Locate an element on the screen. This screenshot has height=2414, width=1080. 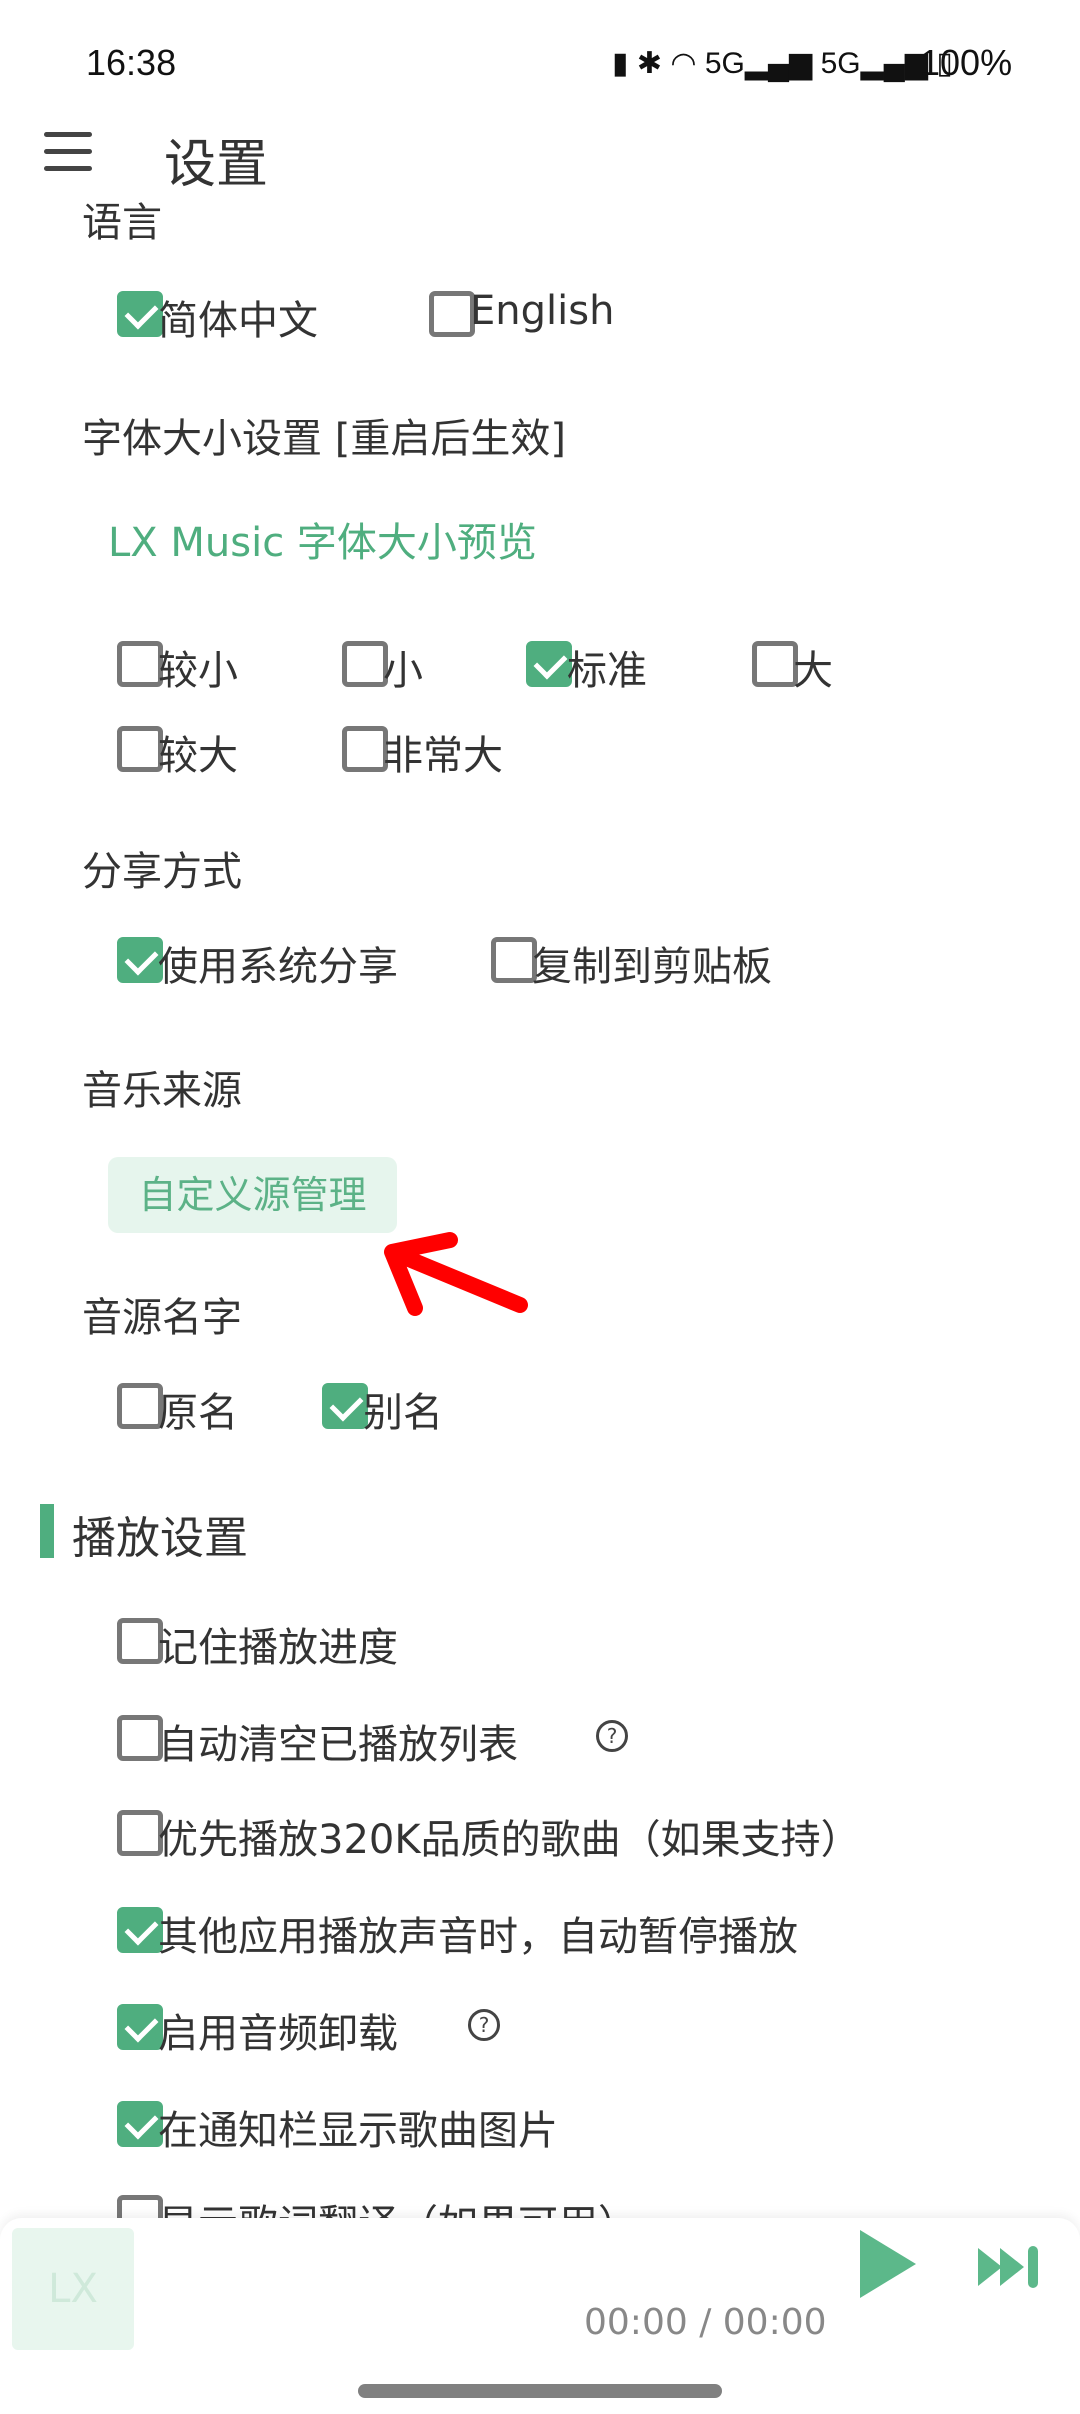
mini-player: LX 00:00 / 00:00 is located at coordinates (540, 2316).